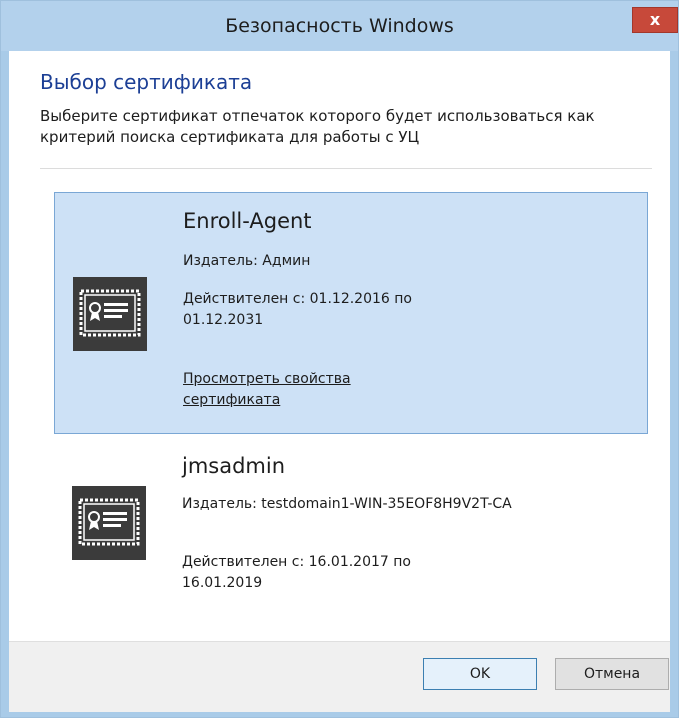 This screenshot has width=679, height=718. Describe the element at coordinates (313, 390) in the screenshot. I see `view-properties-link: Просмотреть свойства сертификата` at that location.